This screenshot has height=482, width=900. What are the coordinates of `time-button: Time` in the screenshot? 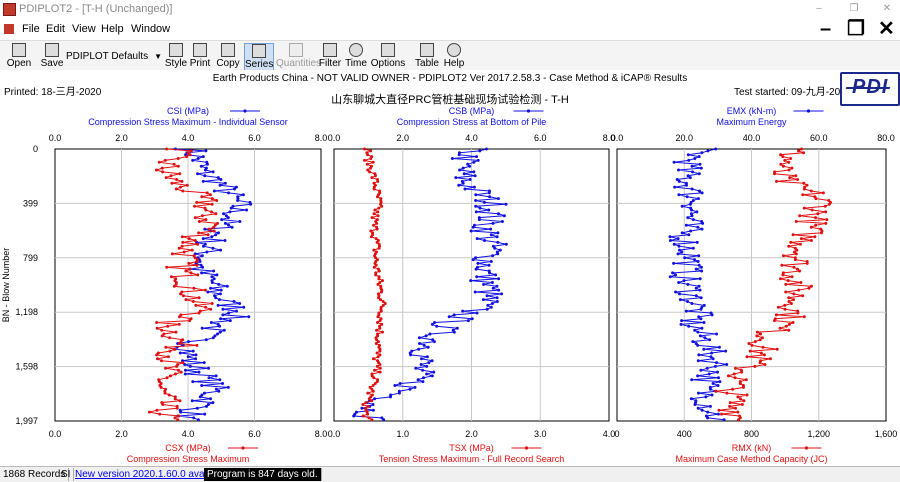 It's located at (356, 56).